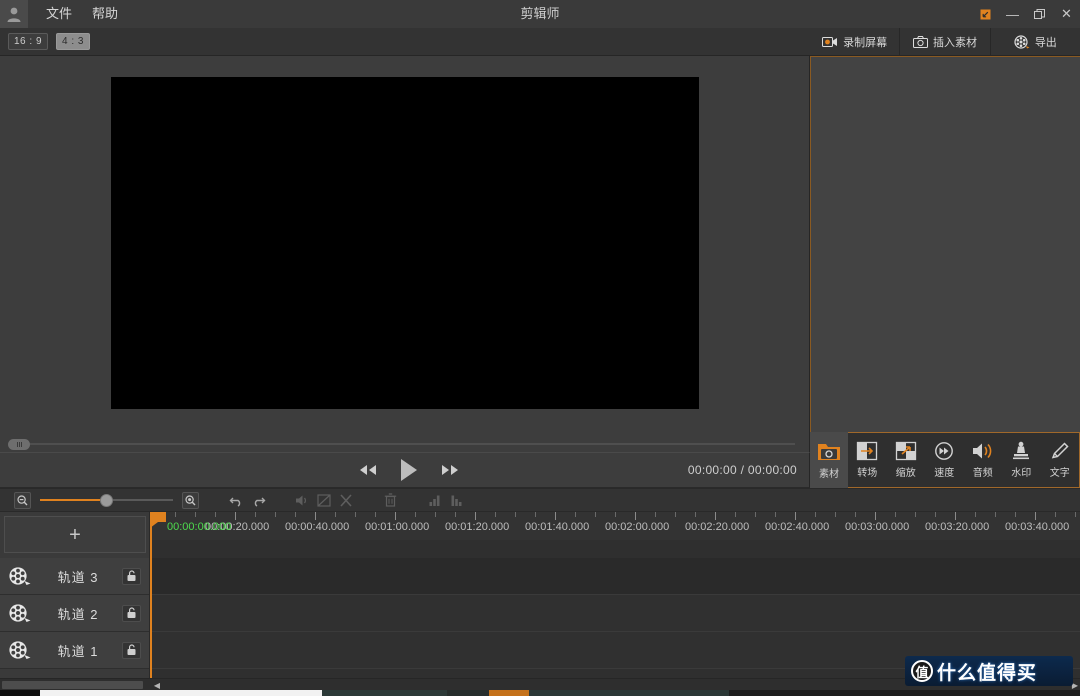 This screenshot has height=696, width=1080. I want to click on scissors-icon, so click(346, 500).